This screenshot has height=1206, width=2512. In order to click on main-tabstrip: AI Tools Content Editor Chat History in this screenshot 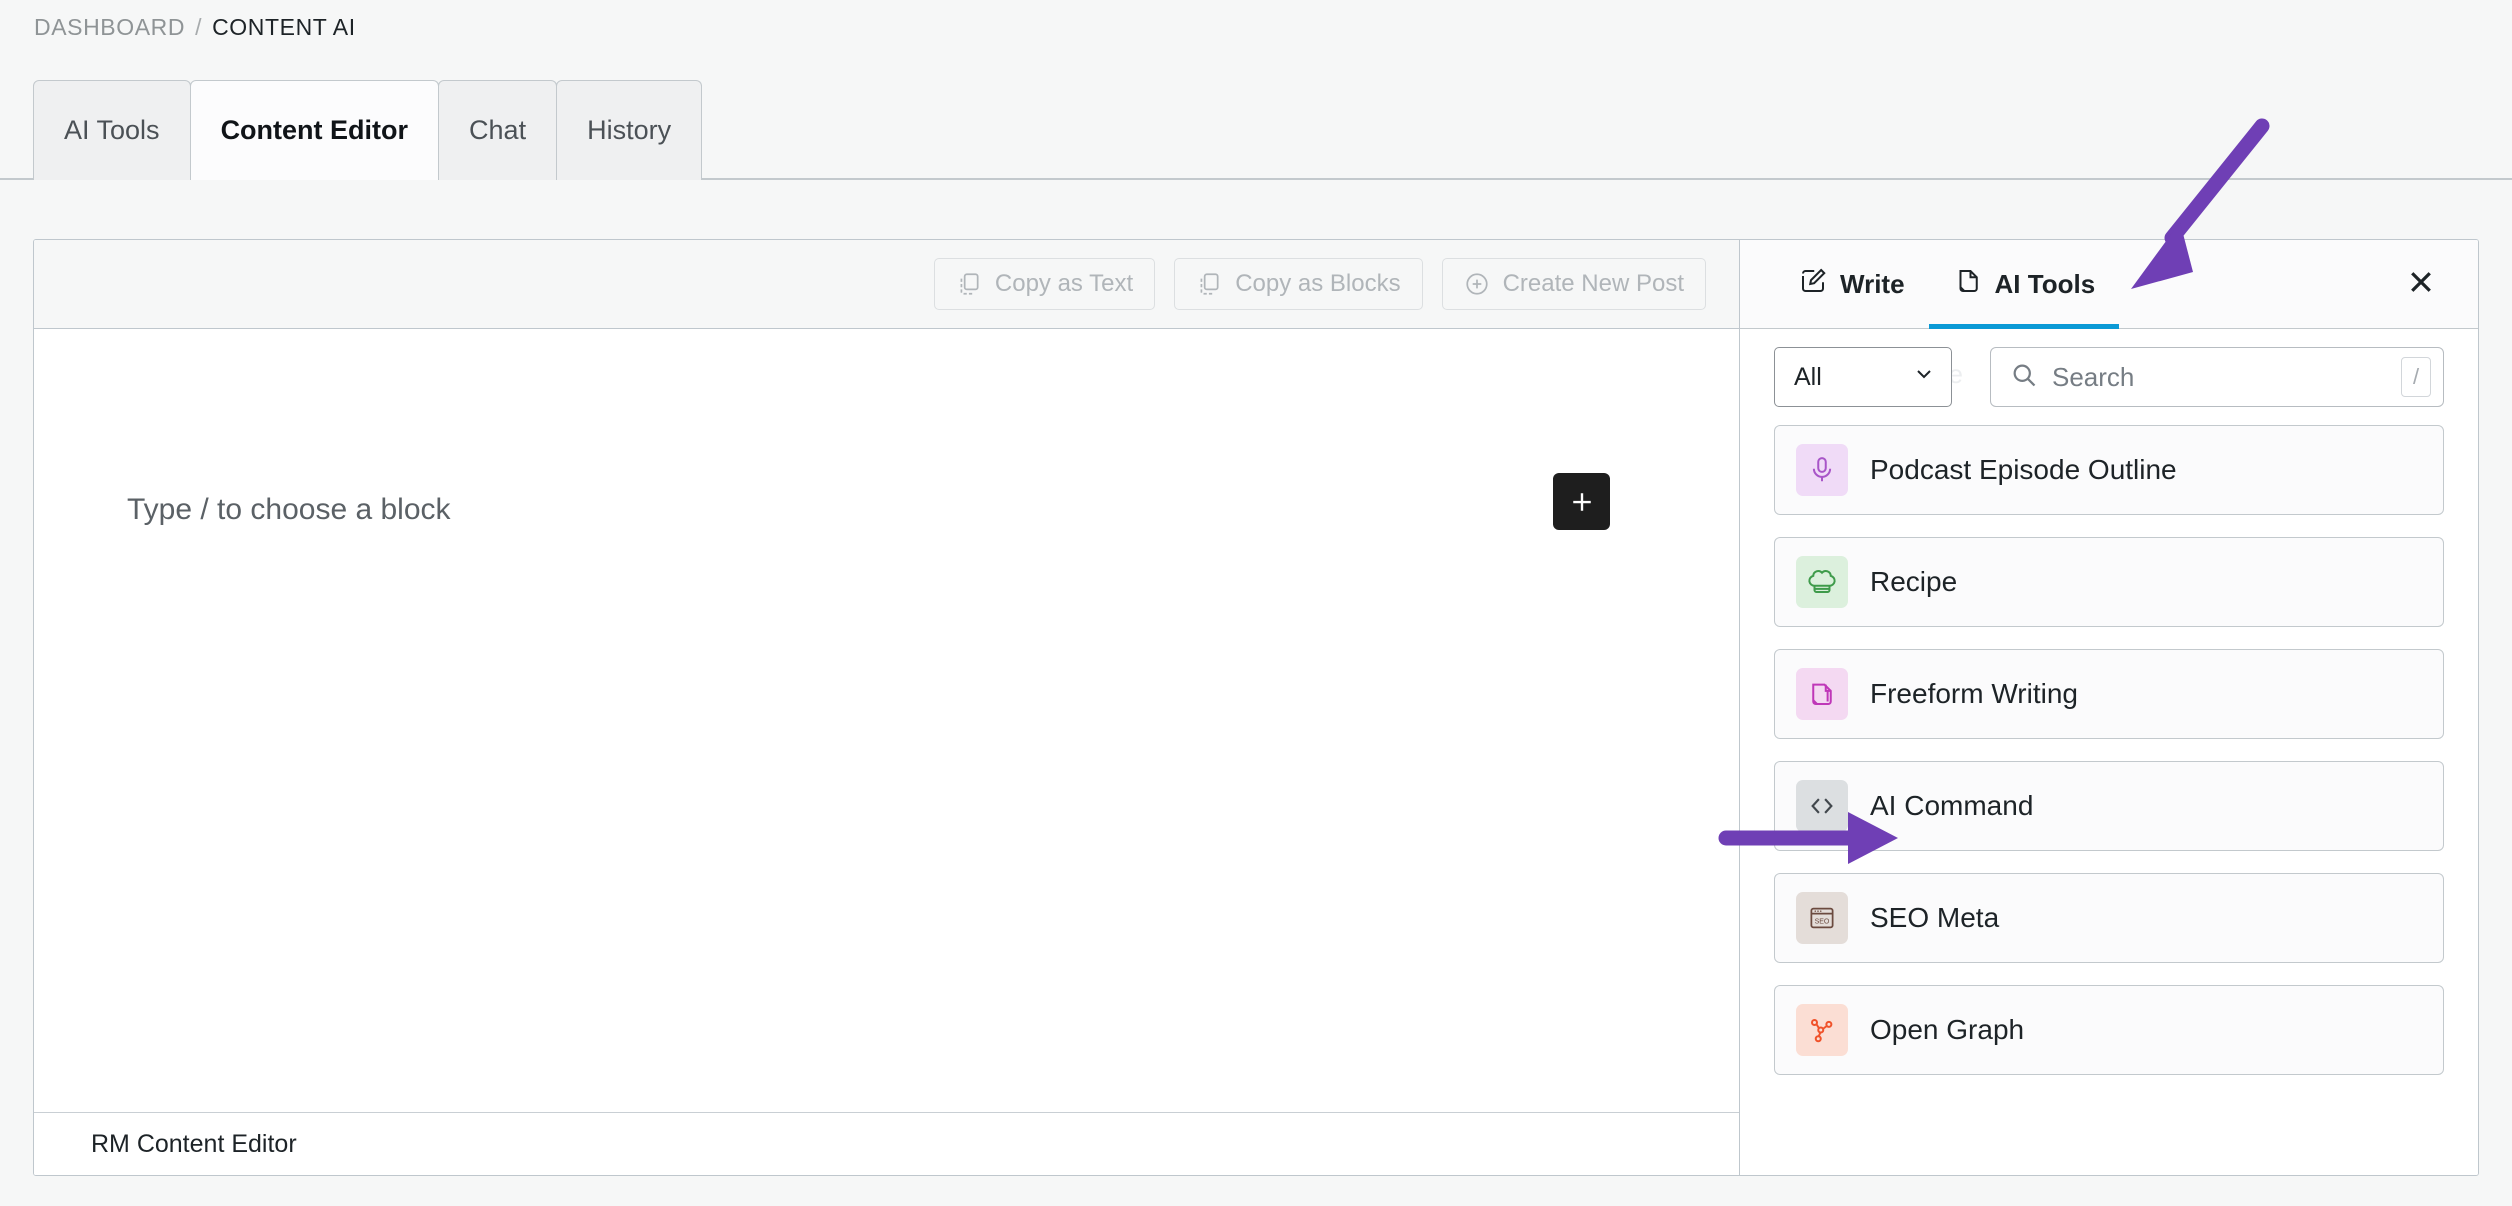, I will do `click(368, 130)`.